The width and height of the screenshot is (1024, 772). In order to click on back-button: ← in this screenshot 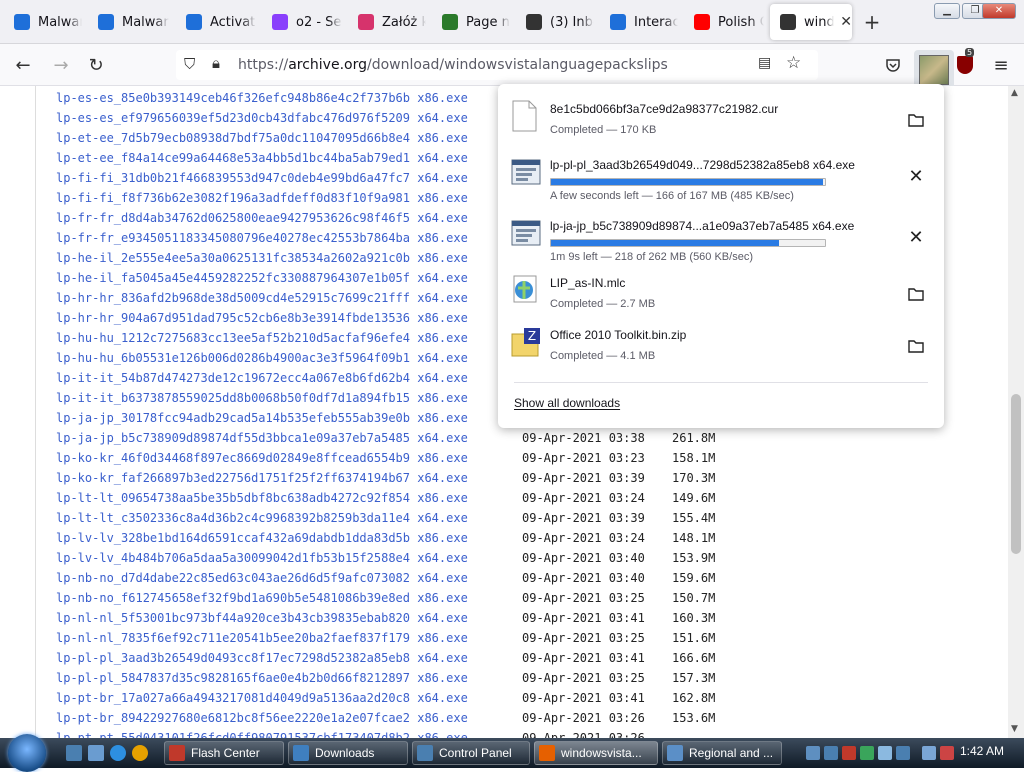, I will do `click(23, 65)`.